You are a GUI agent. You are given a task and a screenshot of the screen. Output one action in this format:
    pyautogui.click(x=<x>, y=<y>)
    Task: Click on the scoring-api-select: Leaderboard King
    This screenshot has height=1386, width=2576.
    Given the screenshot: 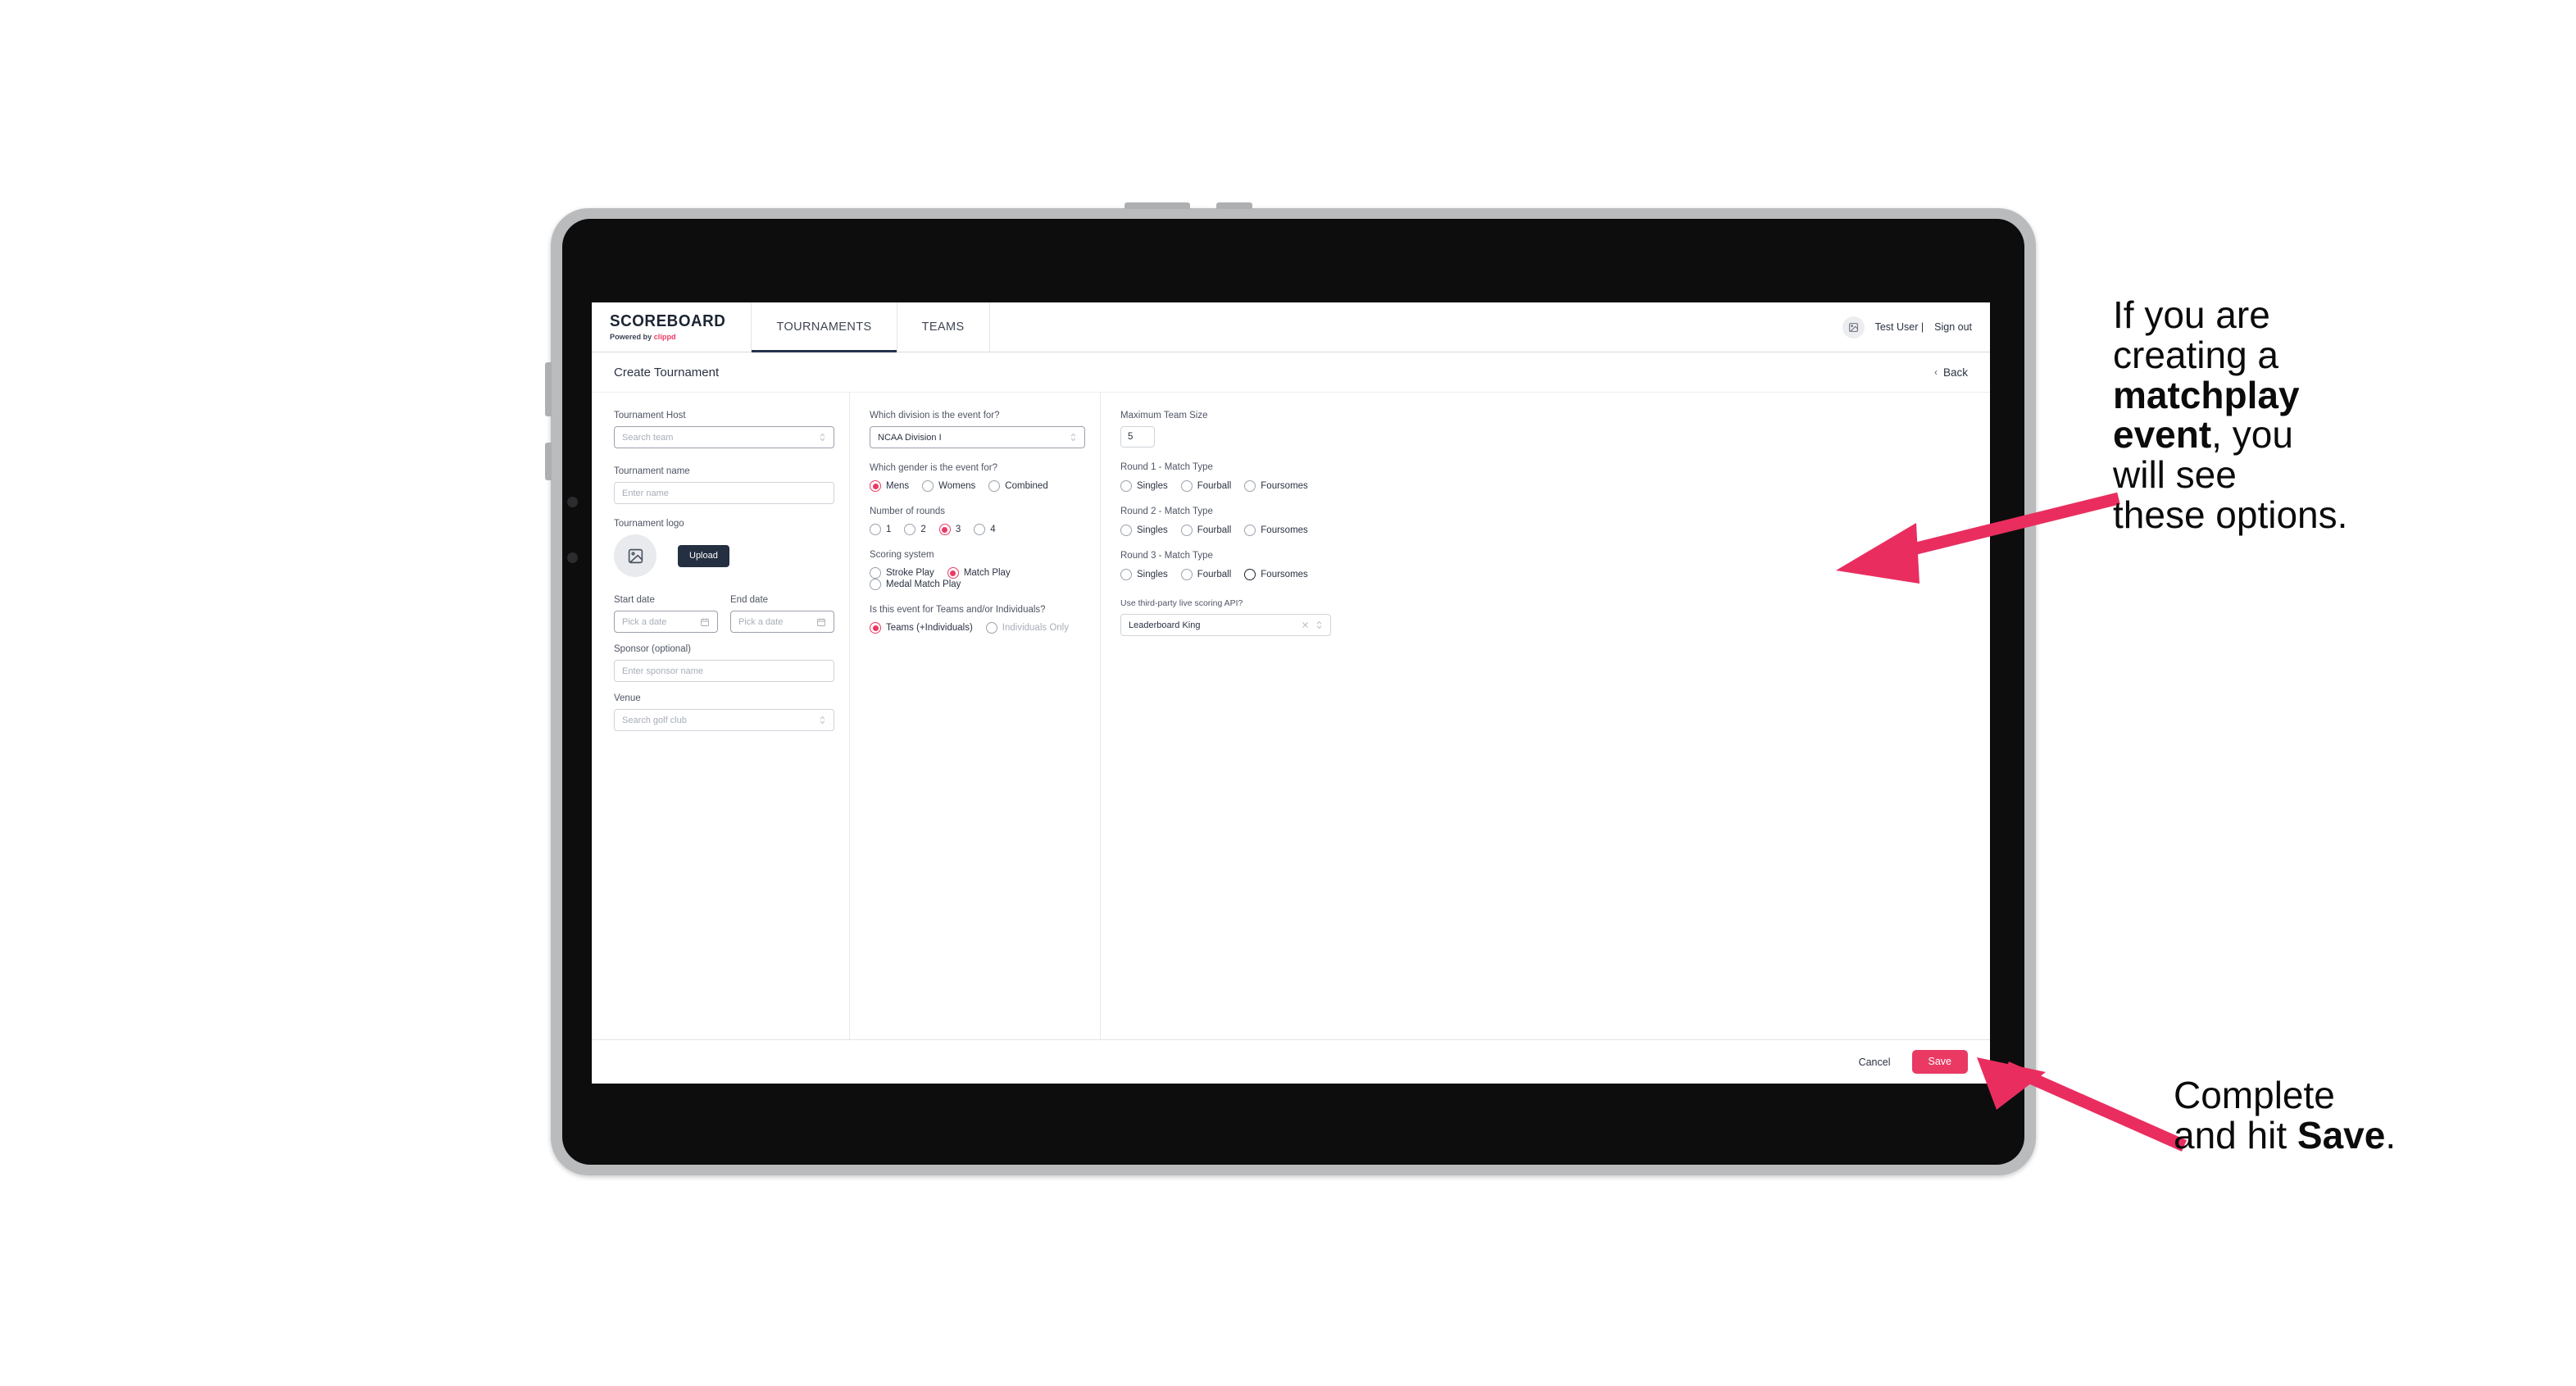 What is the action you would take?
    pyautogui.click(x=1225, y=625)
    